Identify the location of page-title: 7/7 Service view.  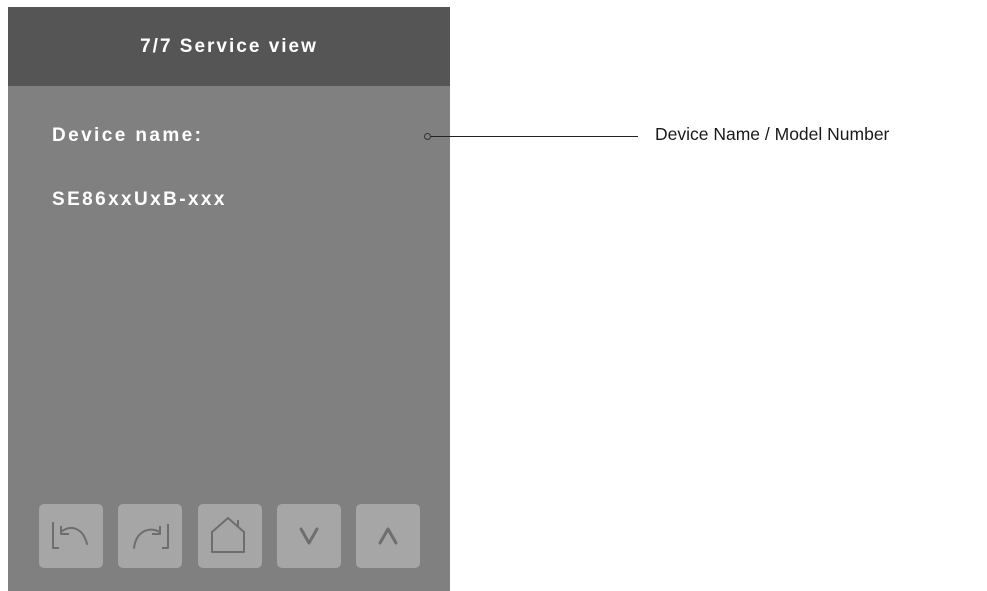
(229, 46).